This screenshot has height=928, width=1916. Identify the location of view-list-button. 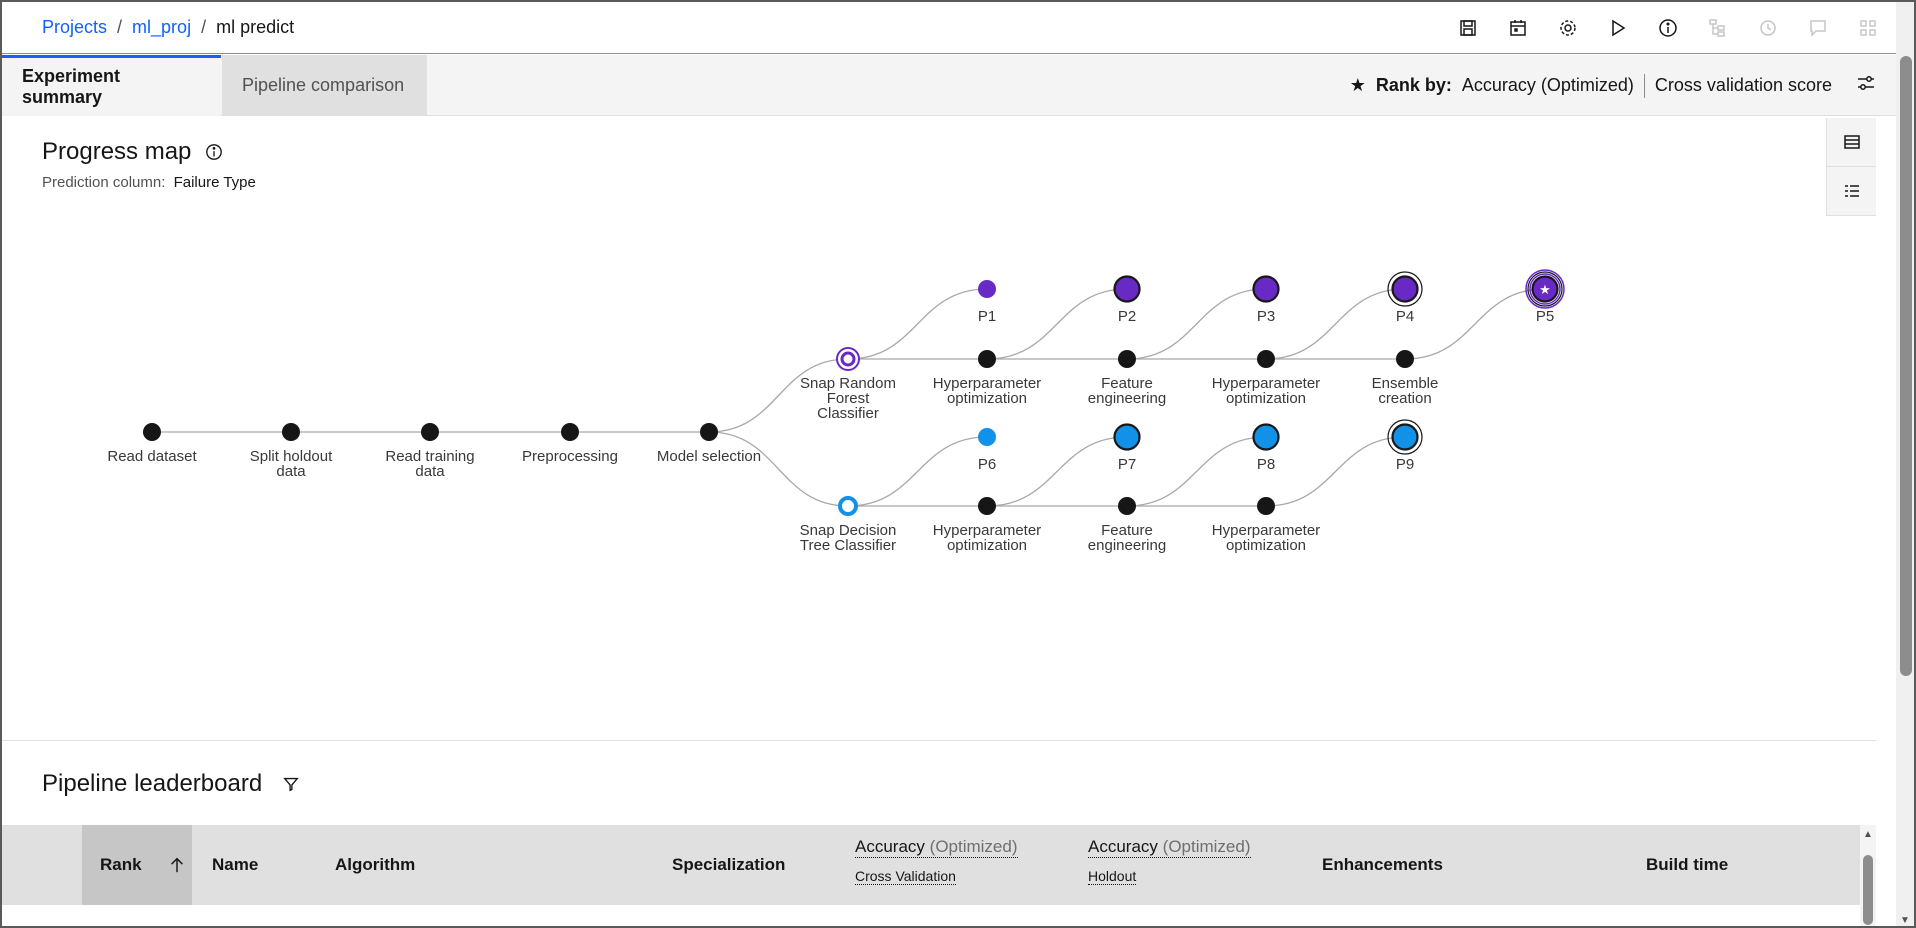
(1851, 142).